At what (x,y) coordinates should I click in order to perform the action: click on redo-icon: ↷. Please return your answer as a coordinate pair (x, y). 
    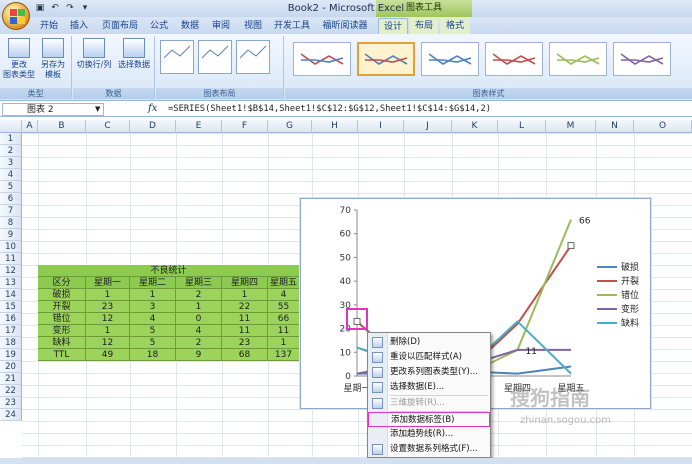
    Looking at the image, I should click on (70, 8).